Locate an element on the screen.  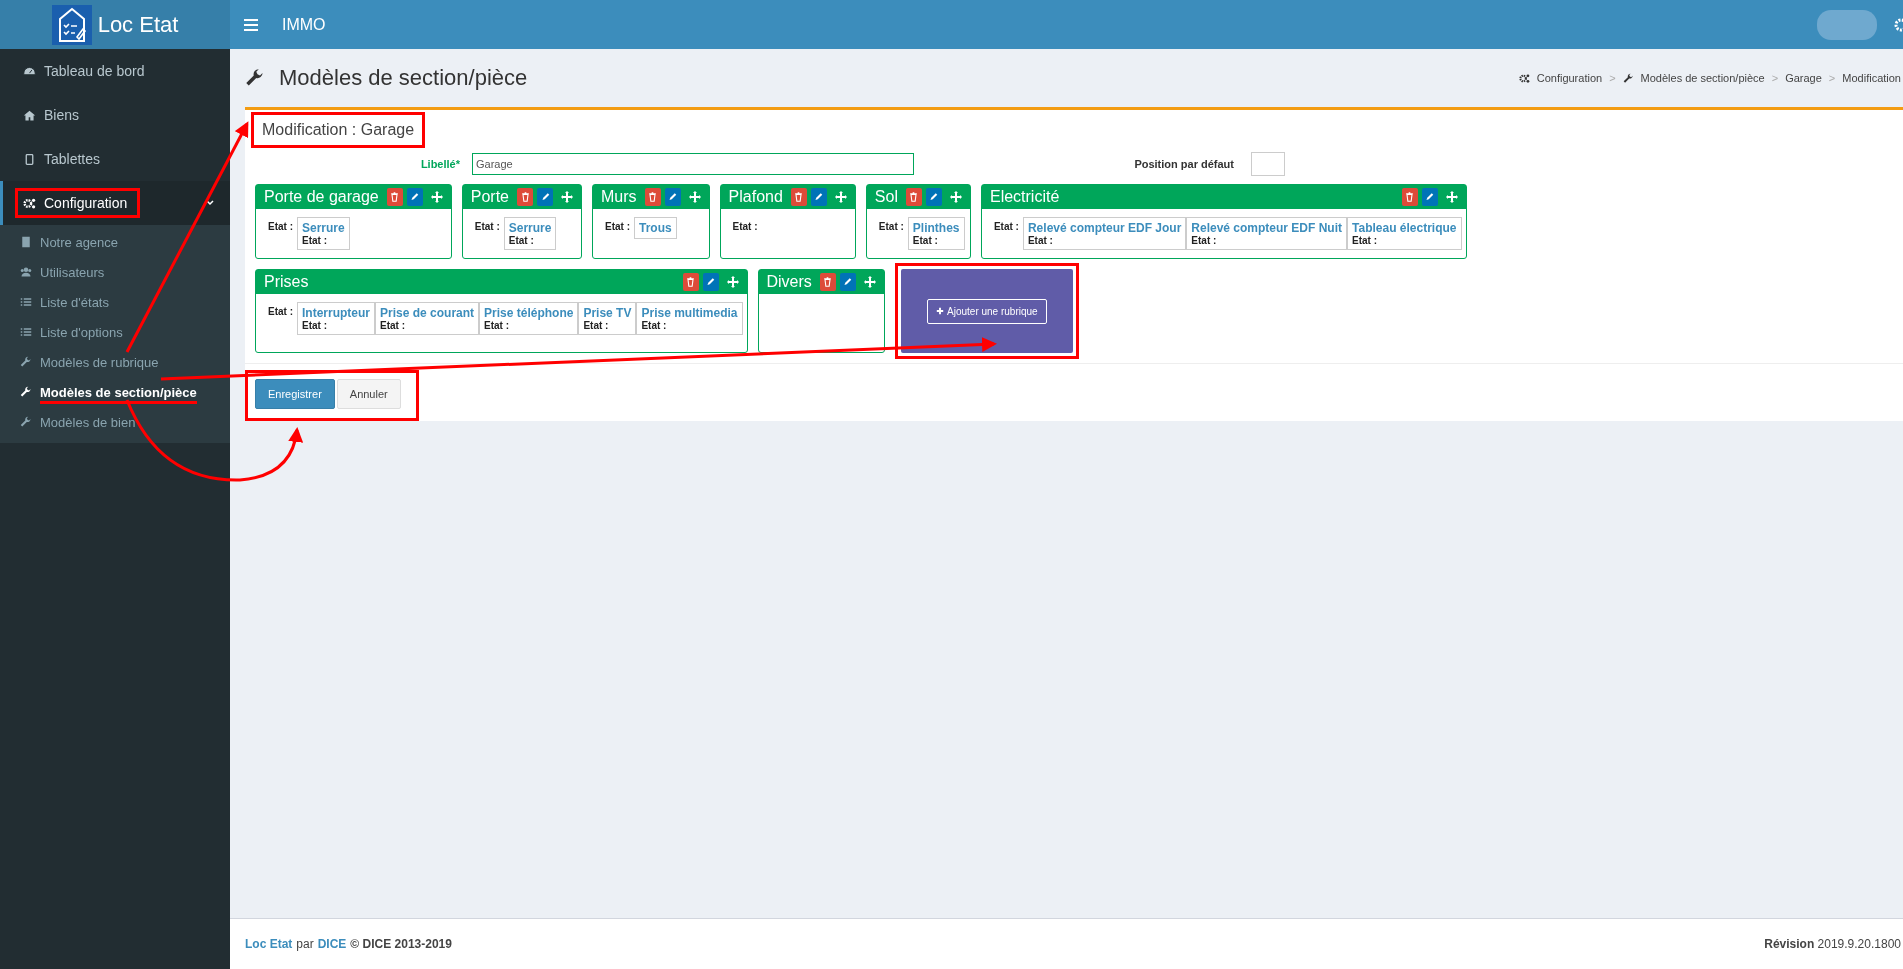
cancel-button: Annuler is located at coordinates (368, 394).